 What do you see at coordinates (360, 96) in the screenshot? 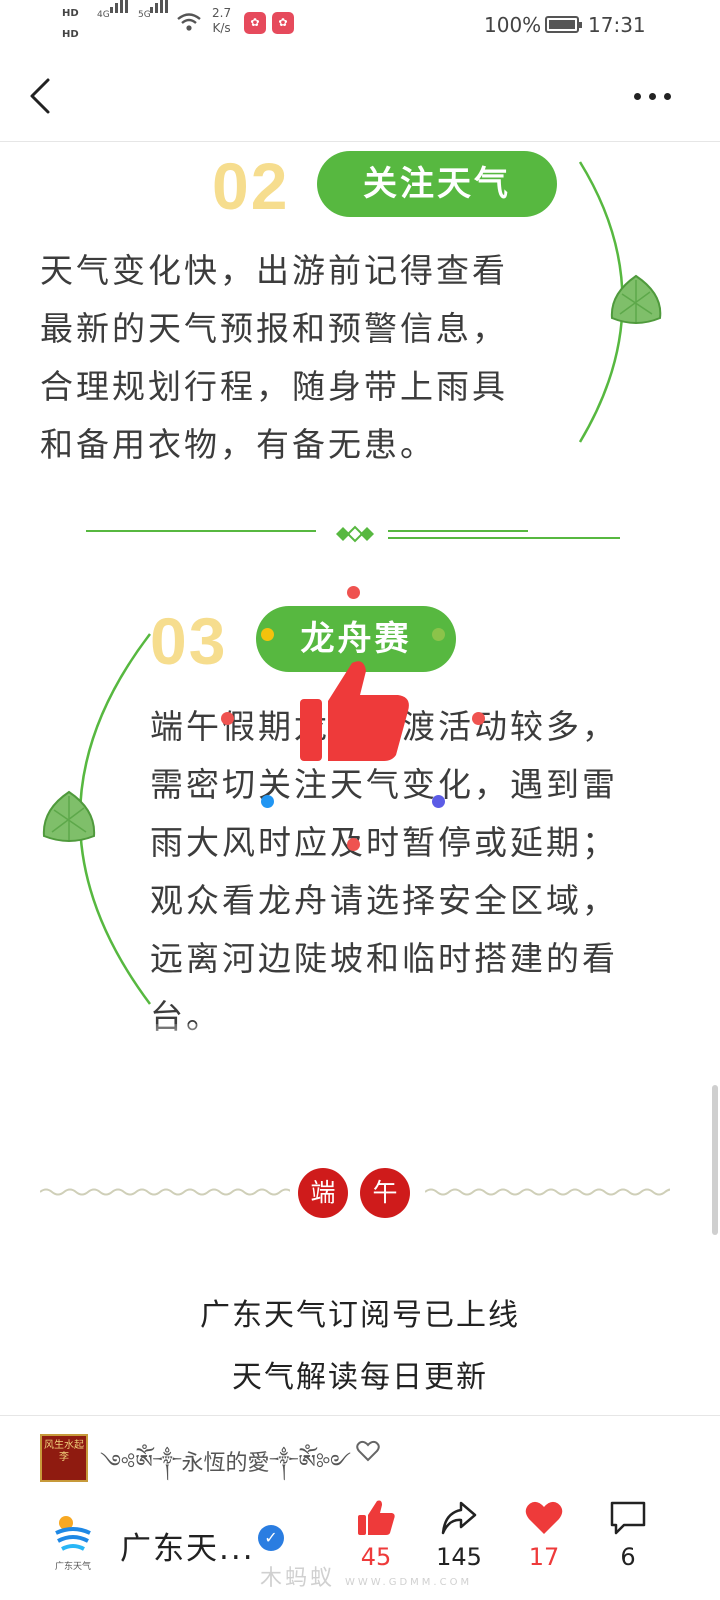
I see `top-navigation-bar` at bounding box center [360, 96].